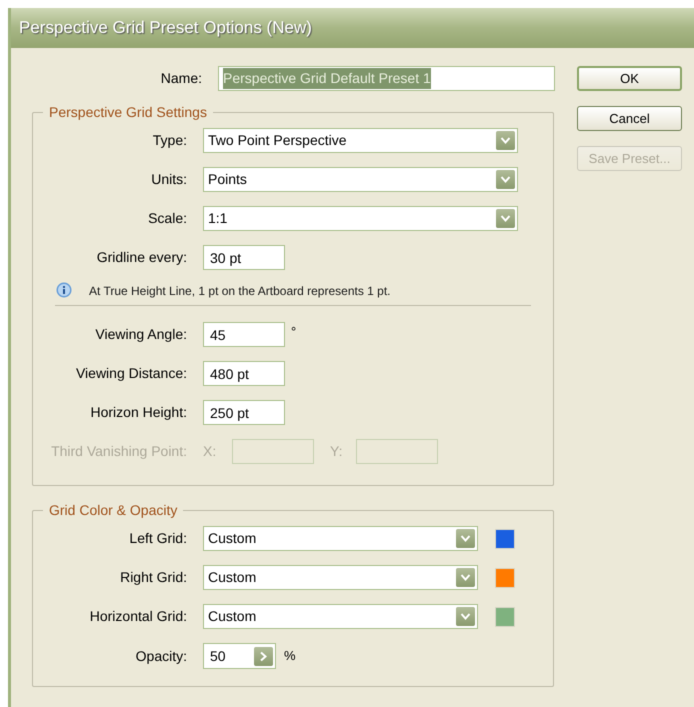 The height and width of the screenshot is (707, 694). Describe the element at coordinates (293, 331) in the screenshot. I see `unit-label: °` at that location.